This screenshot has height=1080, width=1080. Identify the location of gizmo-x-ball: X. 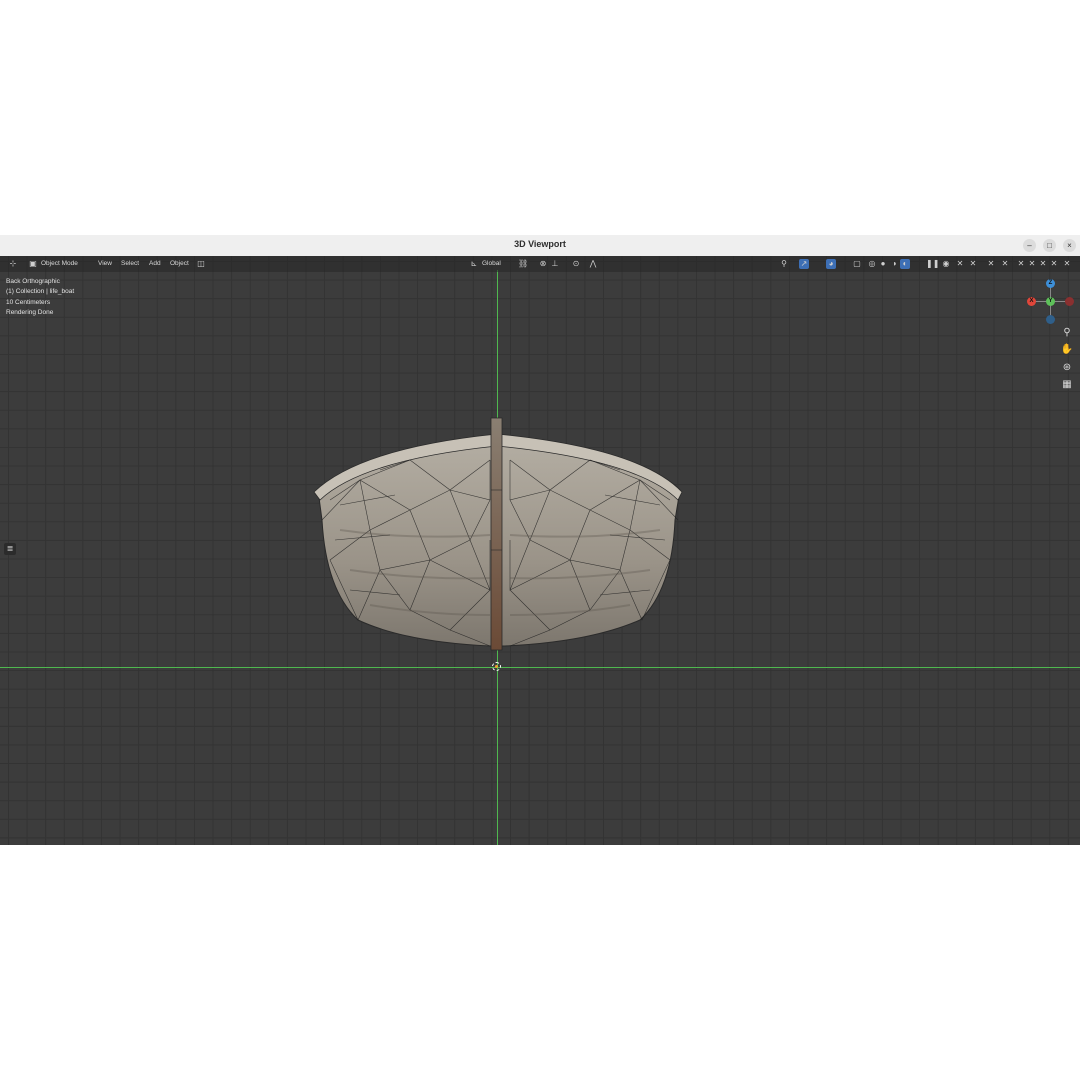
(1031, 301).